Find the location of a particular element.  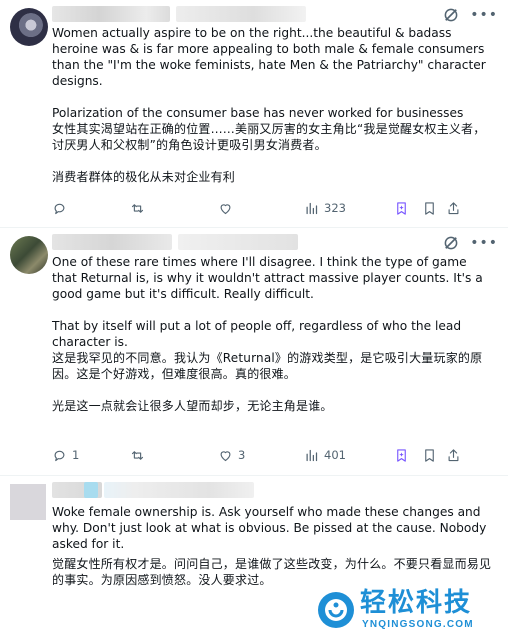

reply-count: 1 is located at coordinates (76, 455).